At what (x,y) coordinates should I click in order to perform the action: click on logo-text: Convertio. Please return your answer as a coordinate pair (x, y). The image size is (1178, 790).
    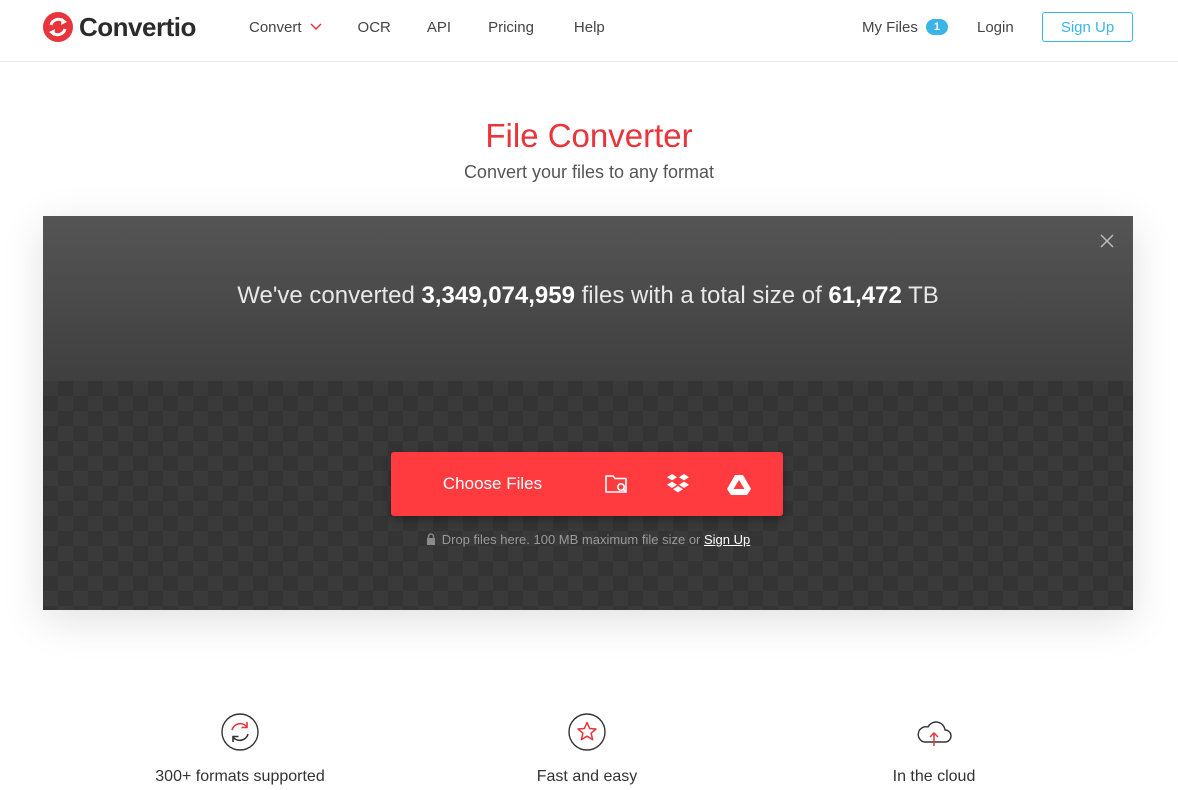
    Looking at the image, I should click on (137, 26).